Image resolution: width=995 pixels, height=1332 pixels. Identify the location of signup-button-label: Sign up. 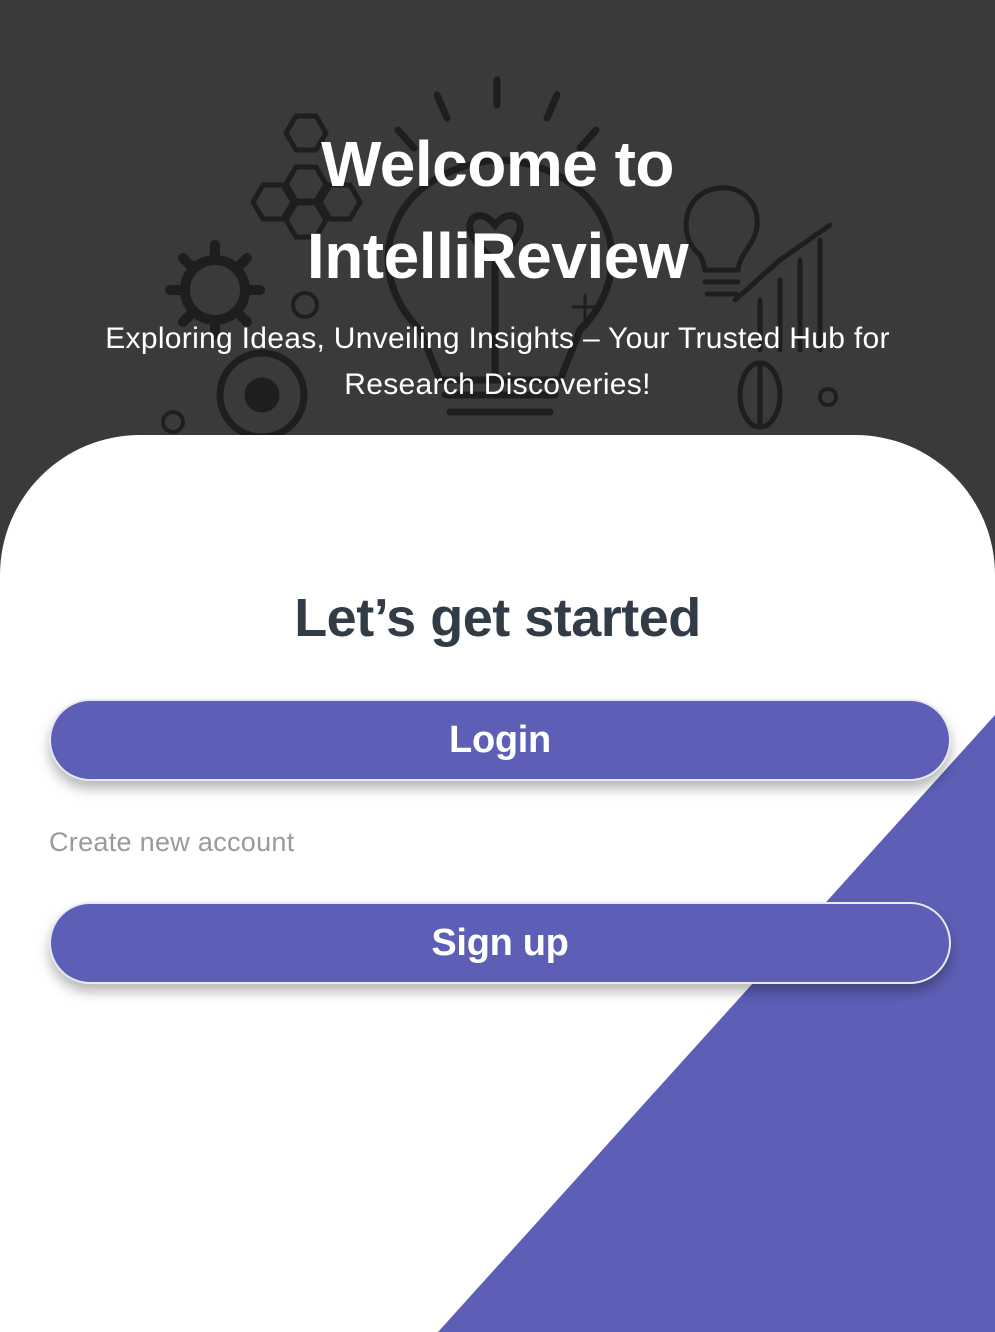
(500, 942).